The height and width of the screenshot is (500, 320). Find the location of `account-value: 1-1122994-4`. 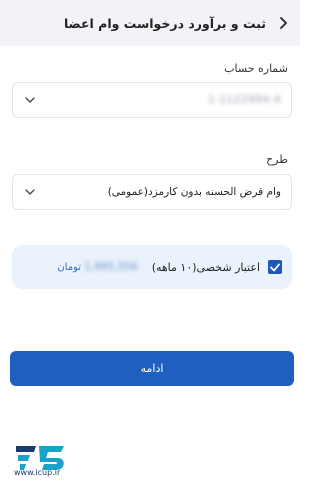

account-value: 1-1122994-4 is located at coordinates (244, 100).